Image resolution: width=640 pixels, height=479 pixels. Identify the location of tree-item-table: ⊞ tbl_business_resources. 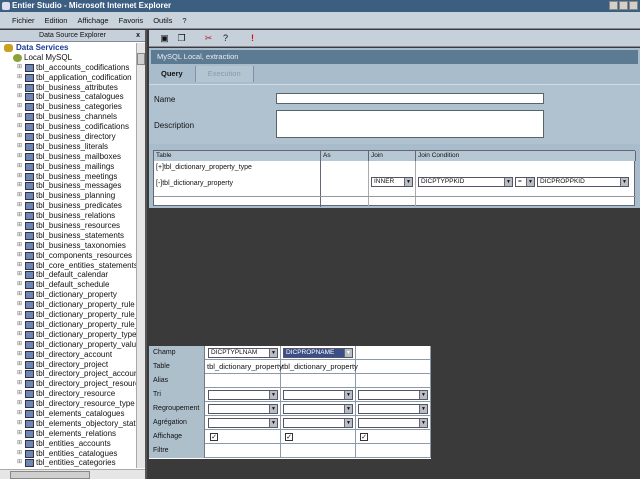
(68, 226).